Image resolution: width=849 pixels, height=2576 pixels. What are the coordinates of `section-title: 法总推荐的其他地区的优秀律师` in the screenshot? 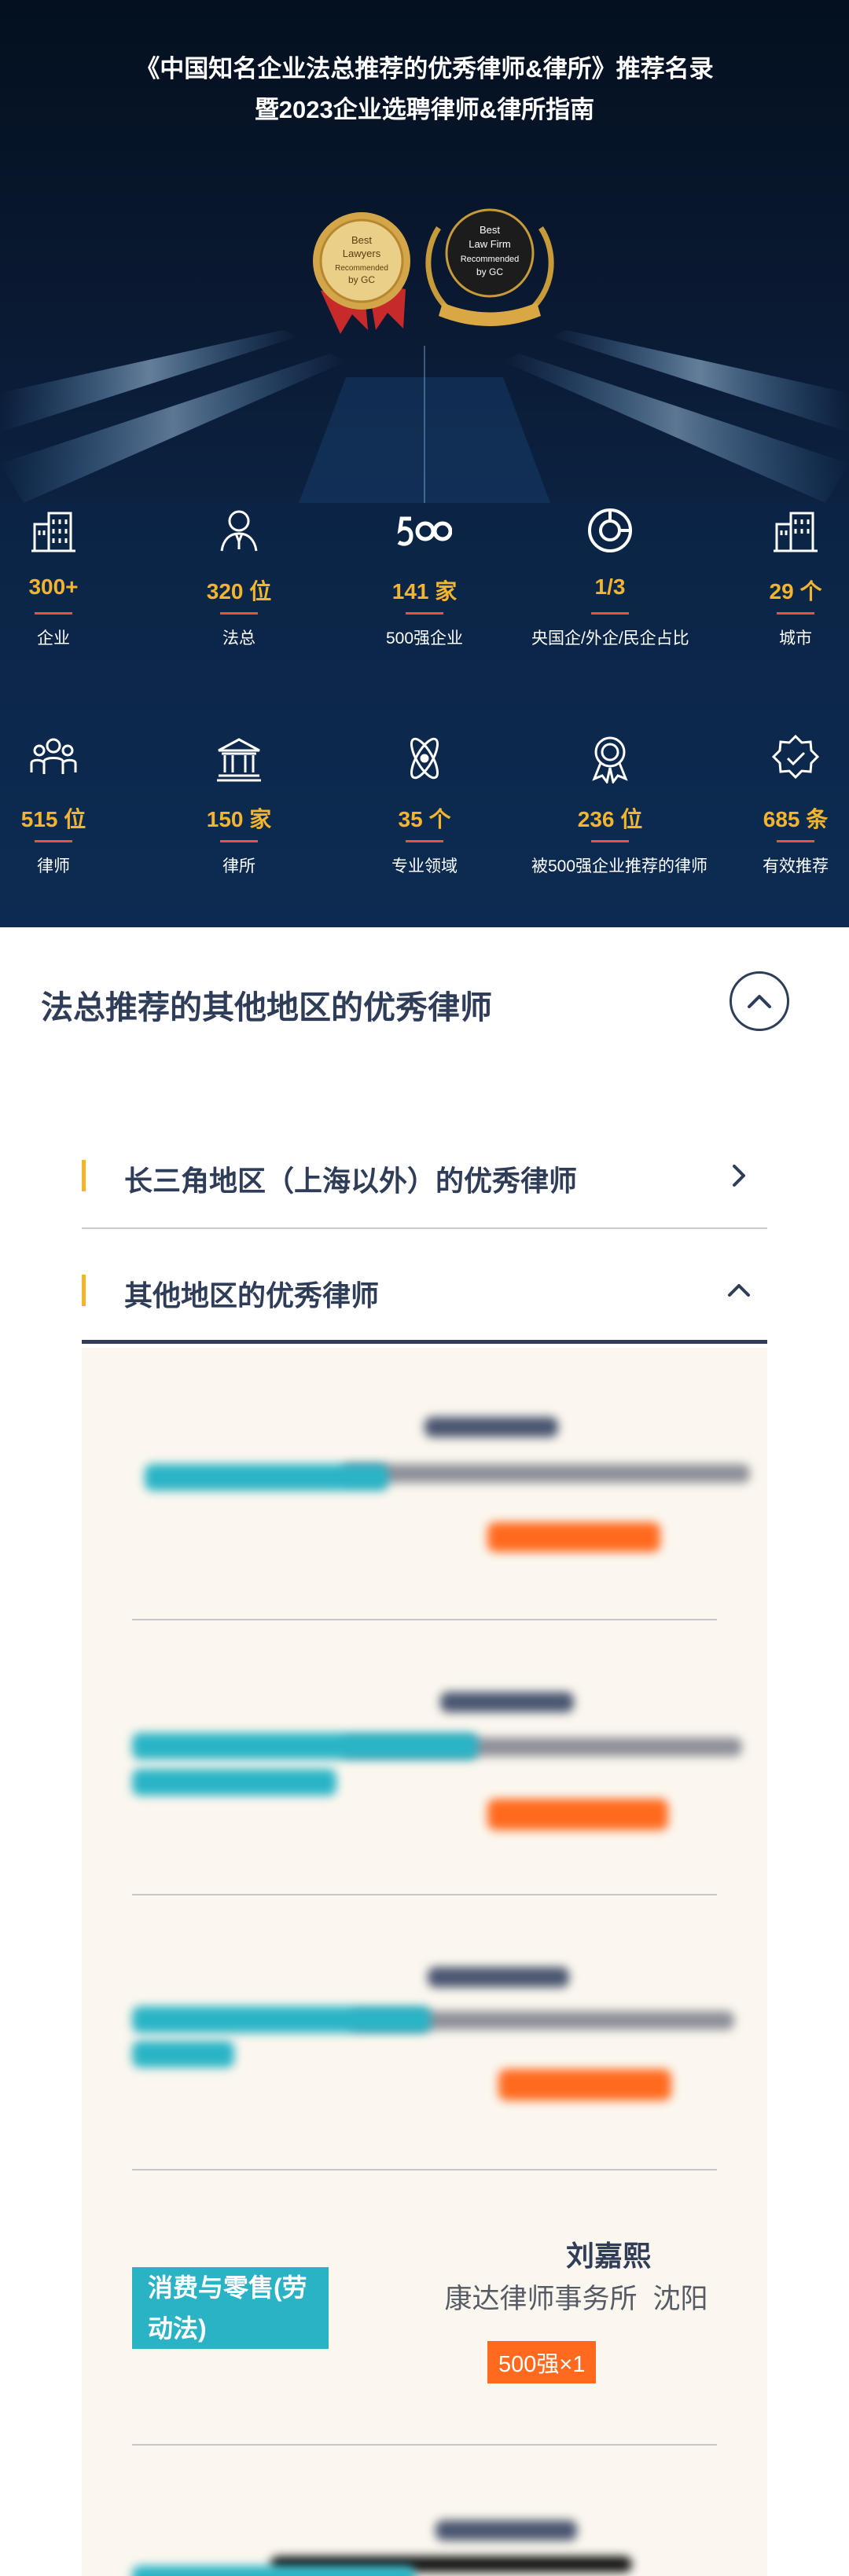 It's located at (266, 1008).